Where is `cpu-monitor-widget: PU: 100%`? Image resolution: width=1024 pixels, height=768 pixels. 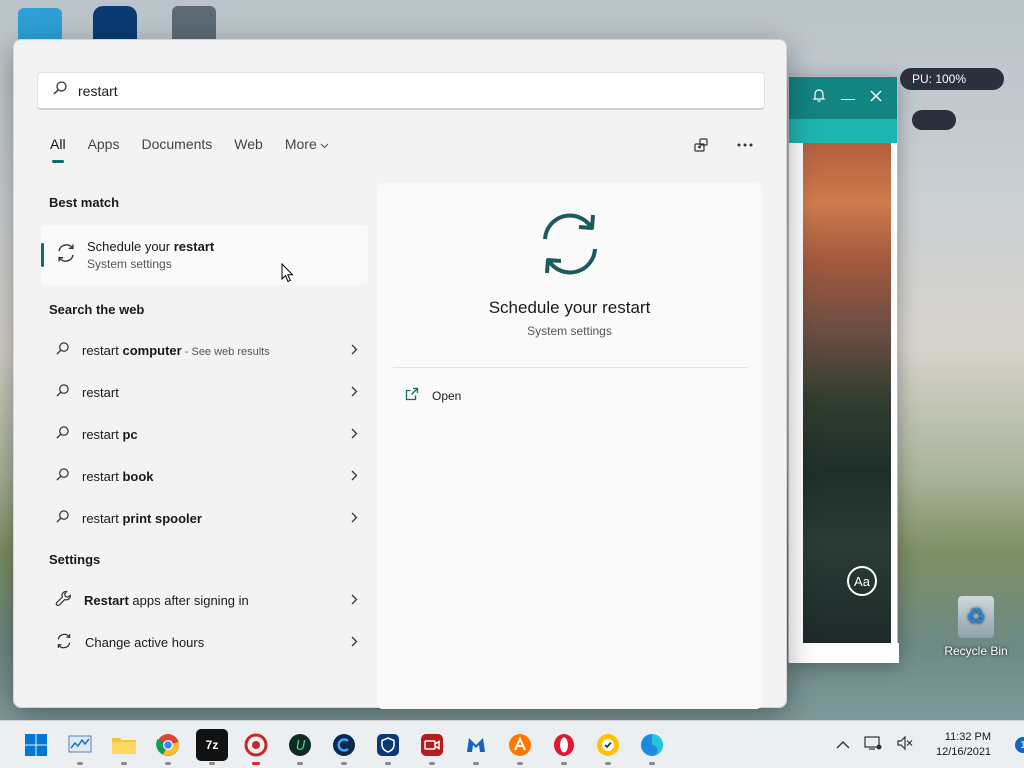
cpu-monitor-widget: PU: 100% is located at coordinates (952, 79).